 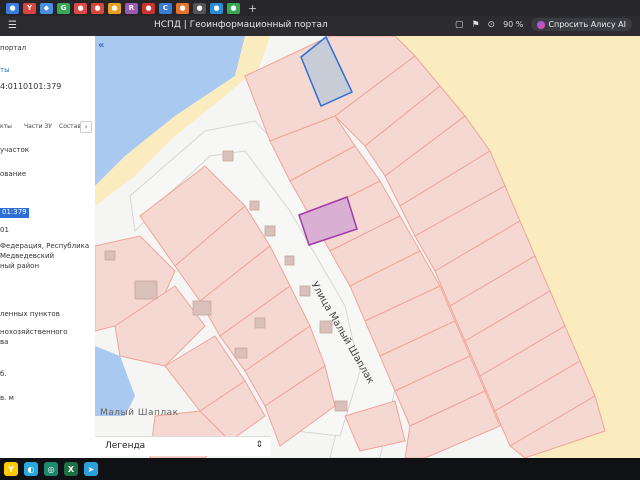 I want to click on tab-favicon-7-icon: ●, so click(x=114, y=8).